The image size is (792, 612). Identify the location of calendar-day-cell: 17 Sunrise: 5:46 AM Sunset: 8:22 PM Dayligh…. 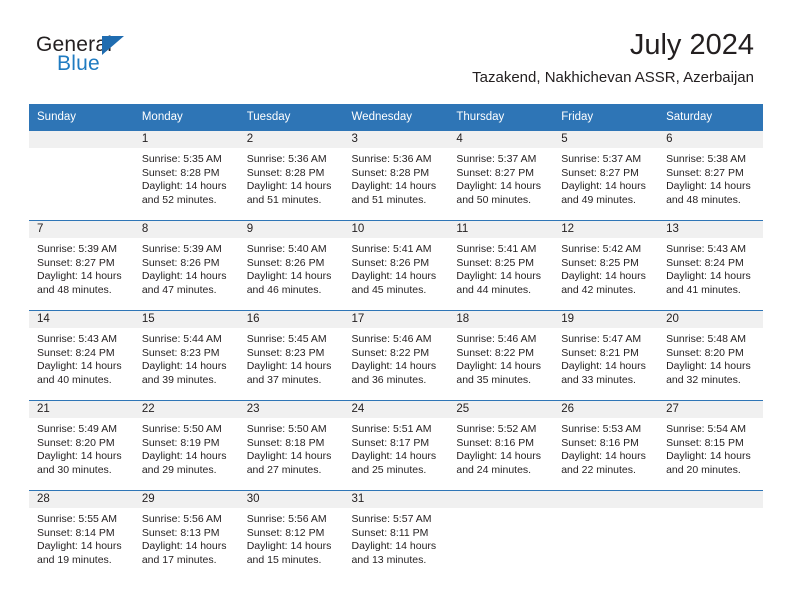
(396, 355).